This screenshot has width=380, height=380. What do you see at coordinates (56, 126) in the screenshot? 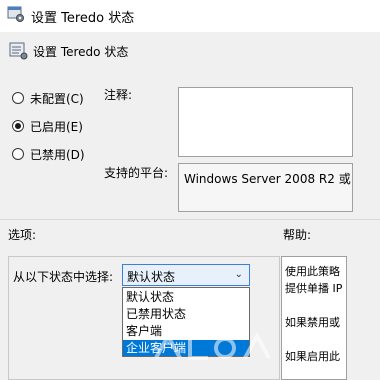
I see `radio-label-enabled: 已启用(E)` at bounding box center [56, 126].